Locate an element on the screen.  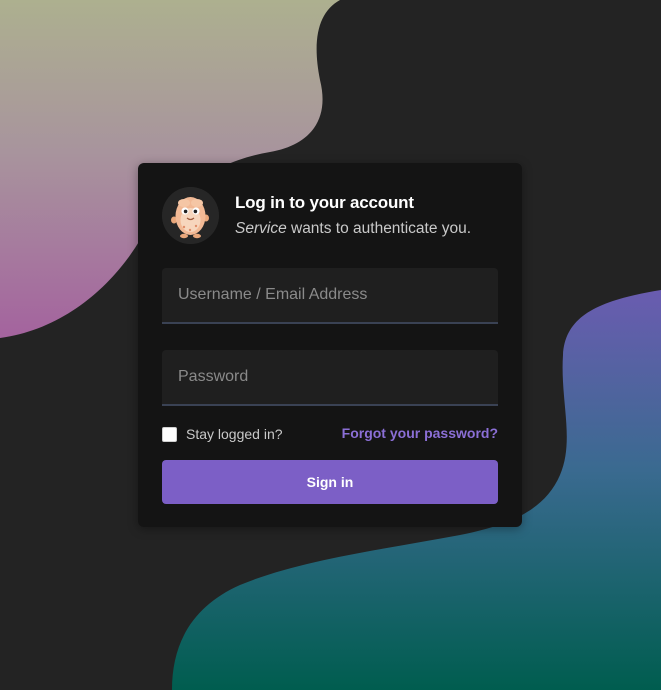
password-field is located at coordinates (330, 378).